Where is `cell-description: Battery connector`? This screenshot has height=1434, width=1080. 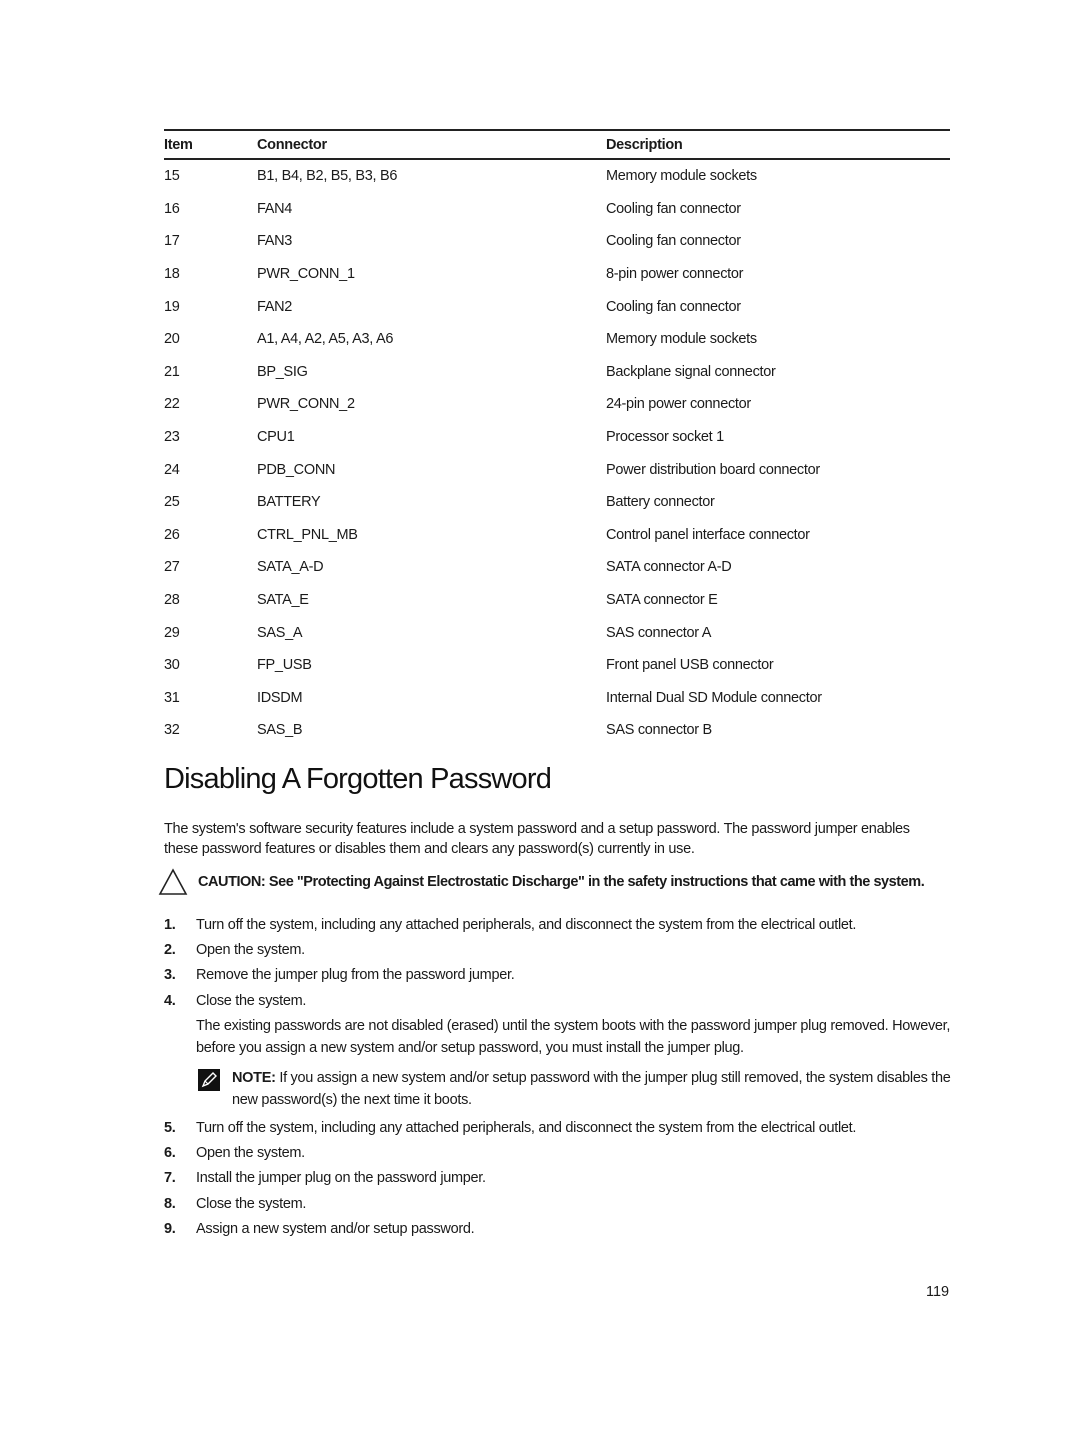 cell-description: Battery connector is located at coordinates (660, 502).